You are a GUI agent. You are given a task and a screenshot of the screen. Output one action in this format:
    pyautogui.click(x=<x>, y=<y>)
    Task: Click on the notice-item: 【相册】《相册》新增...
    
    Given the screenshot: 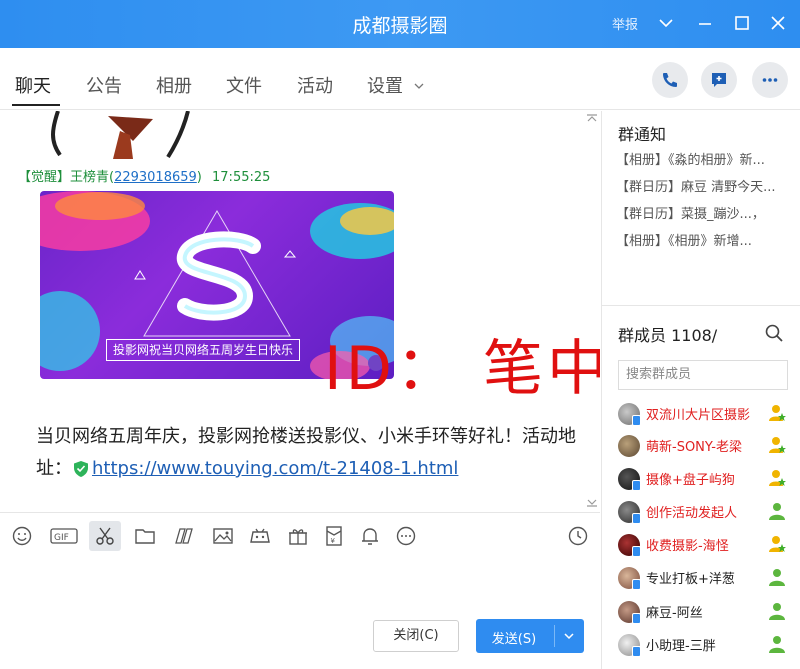 What is the action you would take?
    pyautogui.click(x=706, y=239)
    